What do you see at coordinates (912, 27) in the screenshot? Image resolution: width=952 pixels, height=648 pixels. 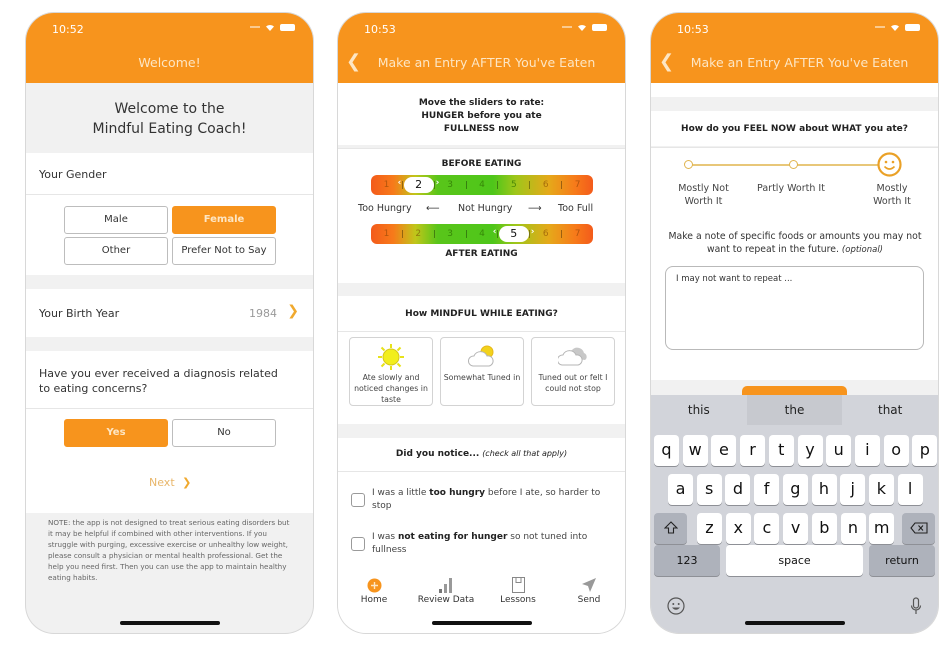 I see `battery-icon` at bounding box center [912, 27].